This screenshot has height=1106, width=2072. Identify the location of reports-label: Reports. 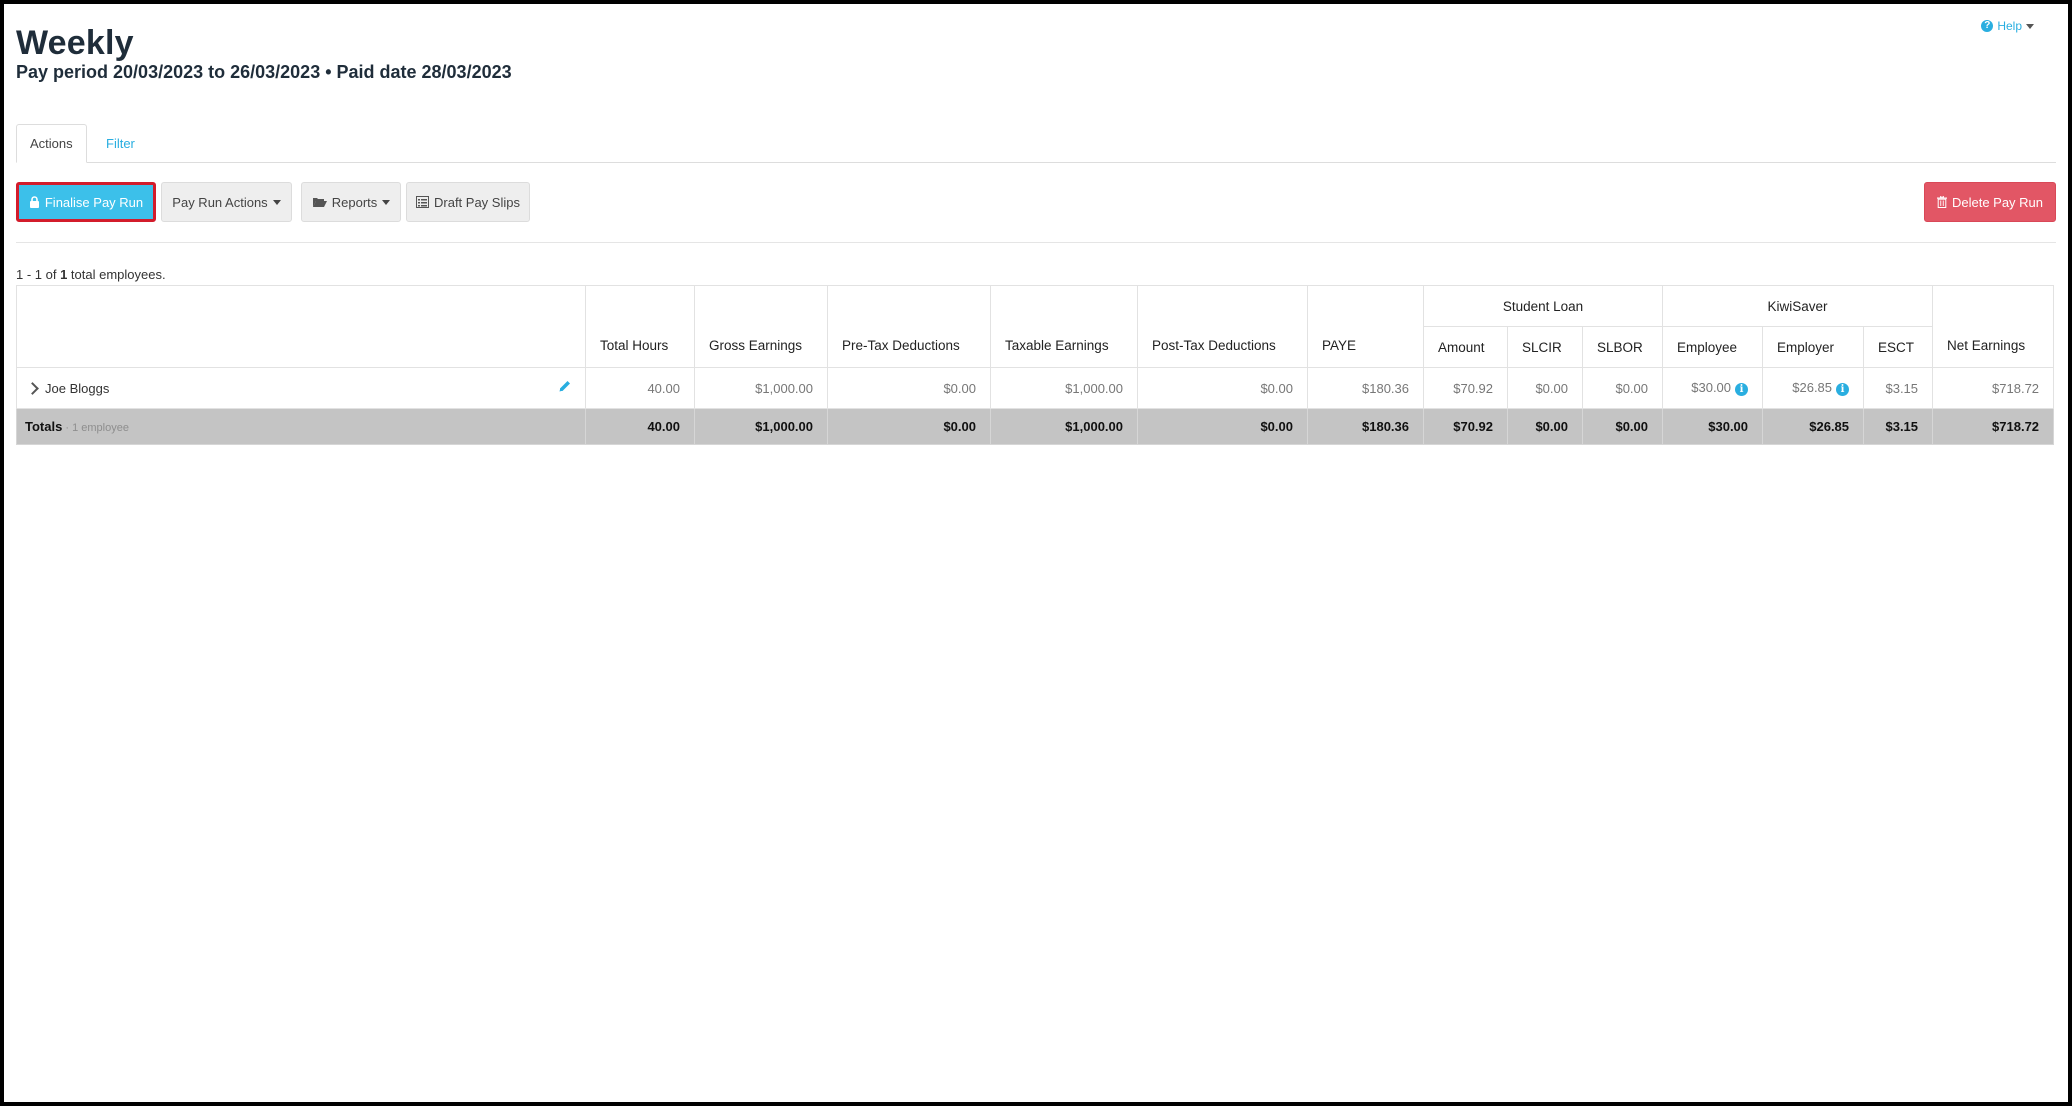
(354, 202).